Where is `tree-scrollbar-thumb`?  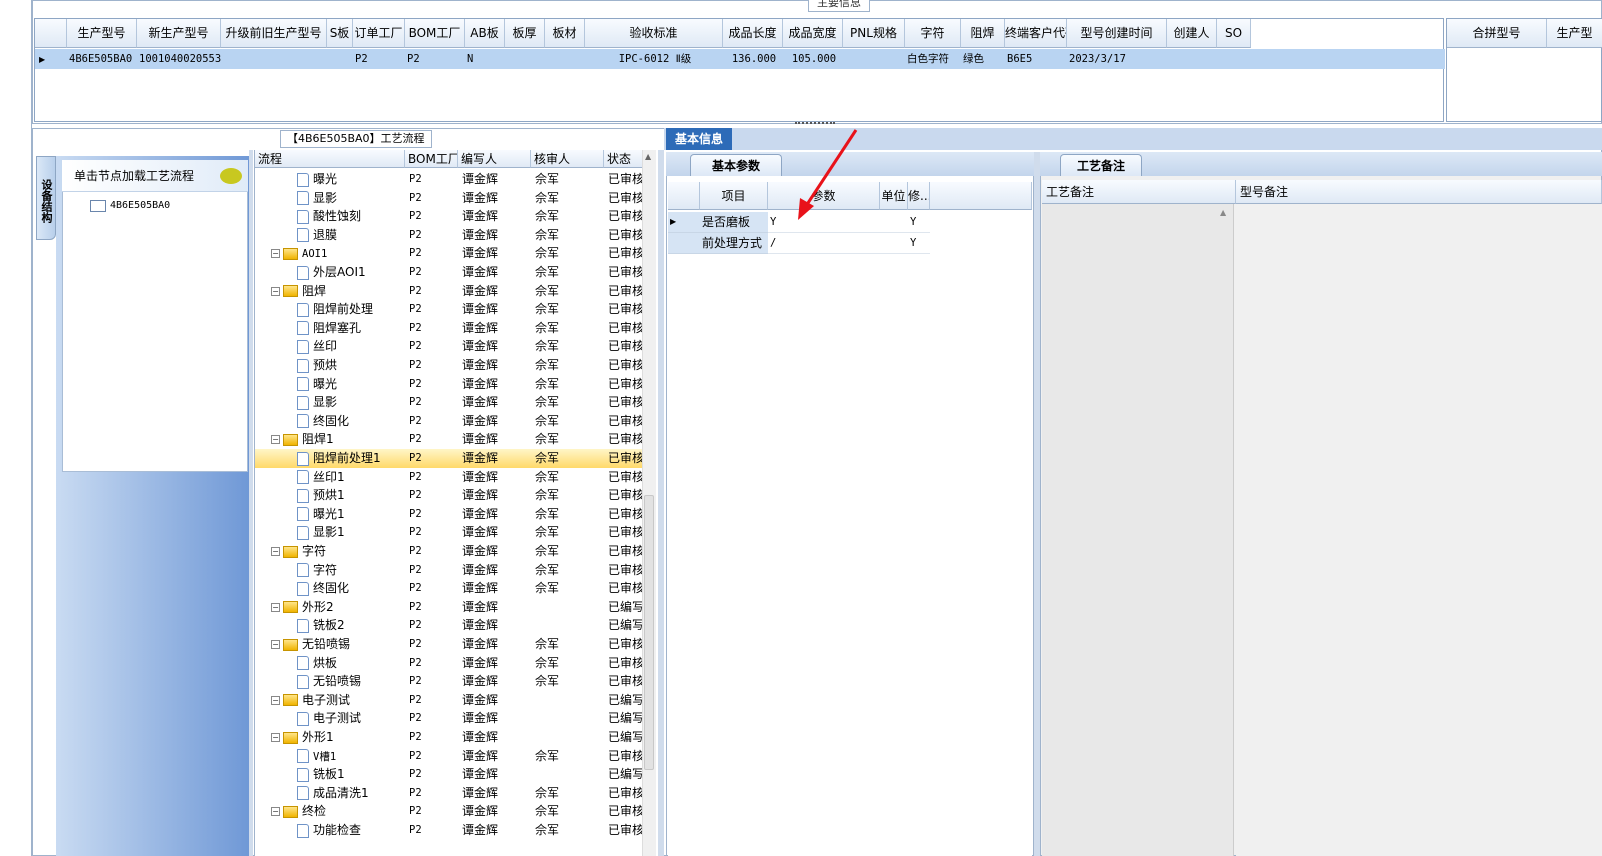 tree-scrollbar-thumb is located at coordinates (649, 632).